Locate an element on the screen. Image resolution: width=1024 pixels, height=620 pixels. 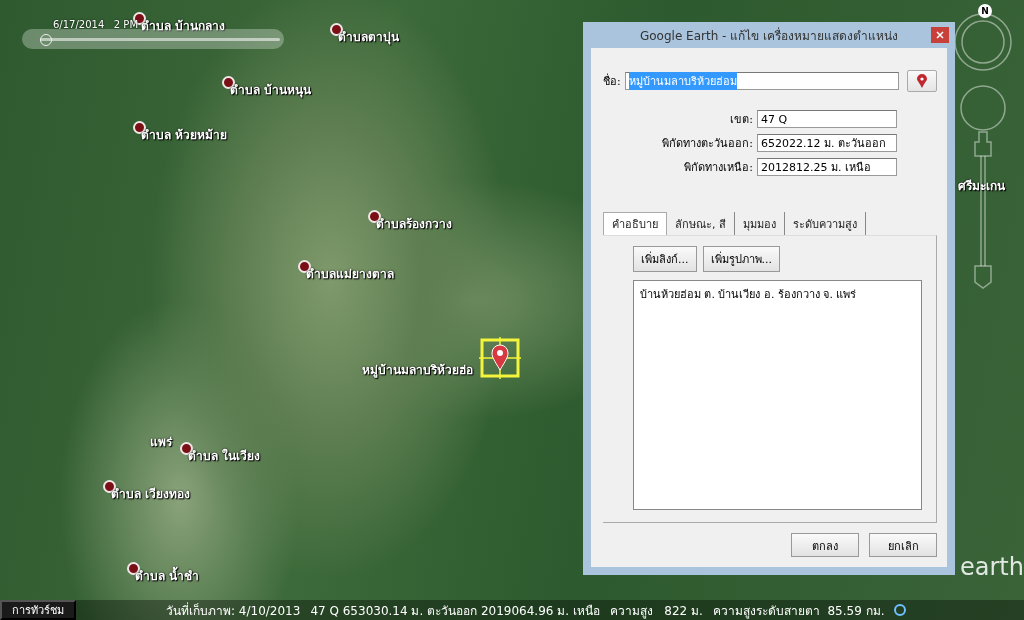
place-label: ตำบลร้องกวาง is located at coordinates (414, 224).